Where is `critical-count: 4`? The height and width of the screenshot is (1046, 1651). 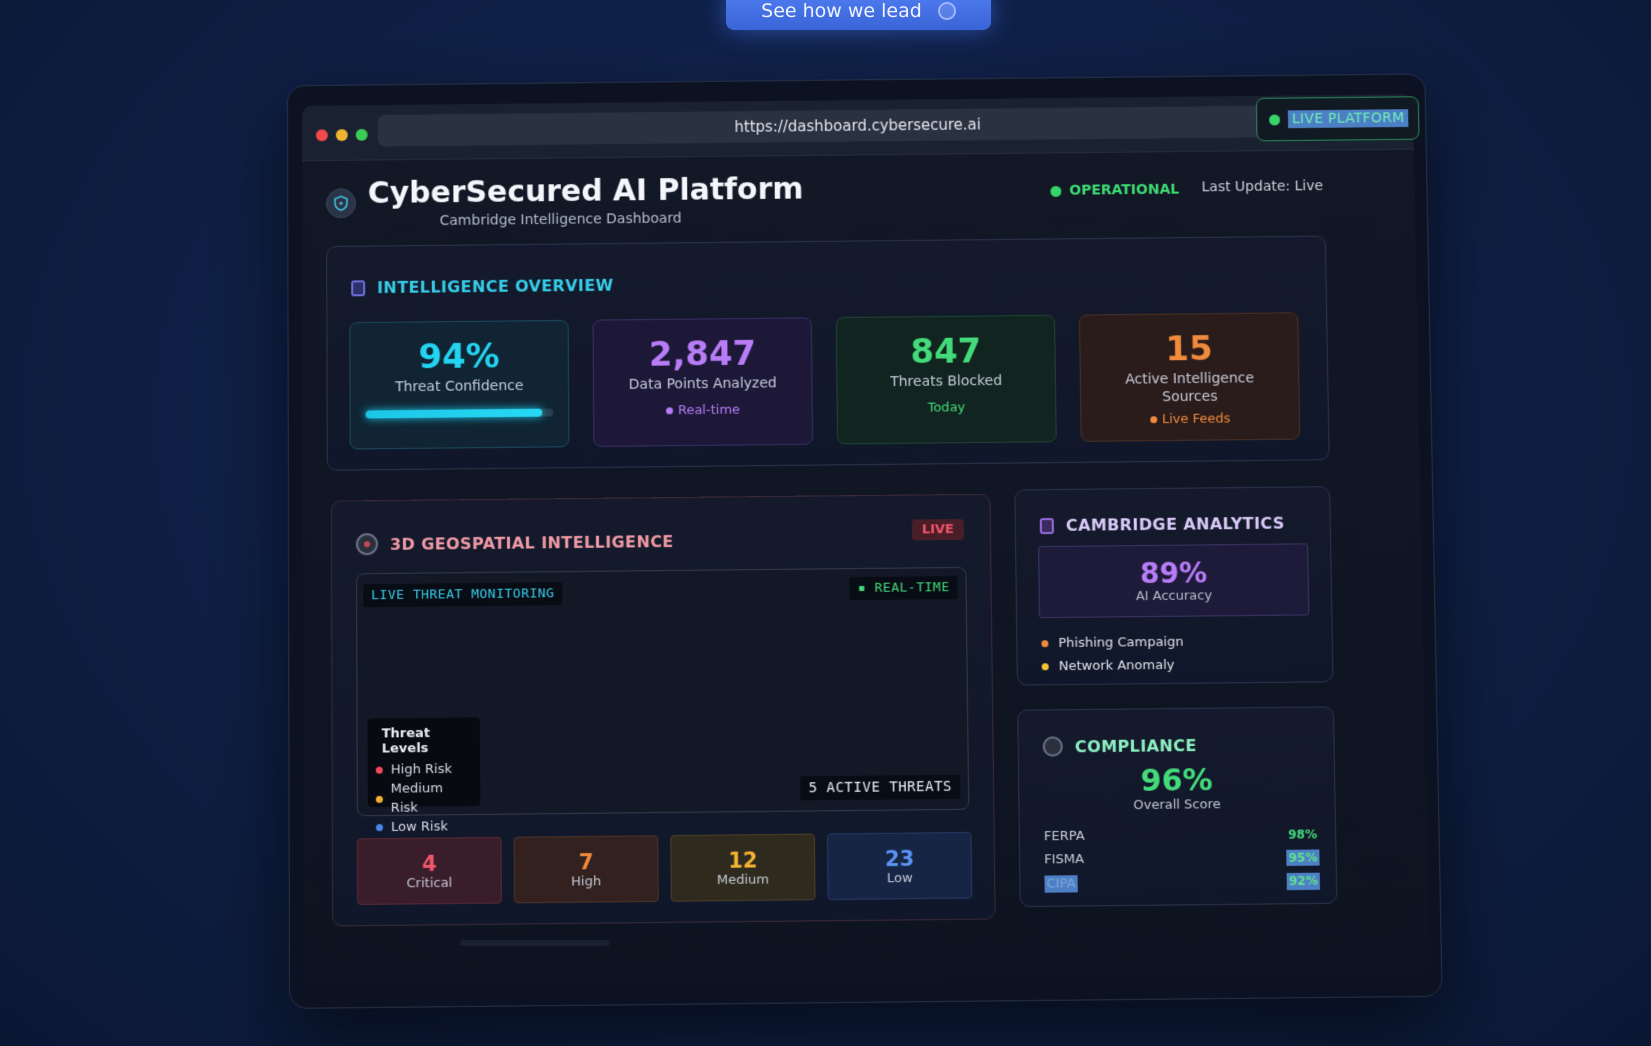
critical-count: 4 is located at coordinates (429, 863).